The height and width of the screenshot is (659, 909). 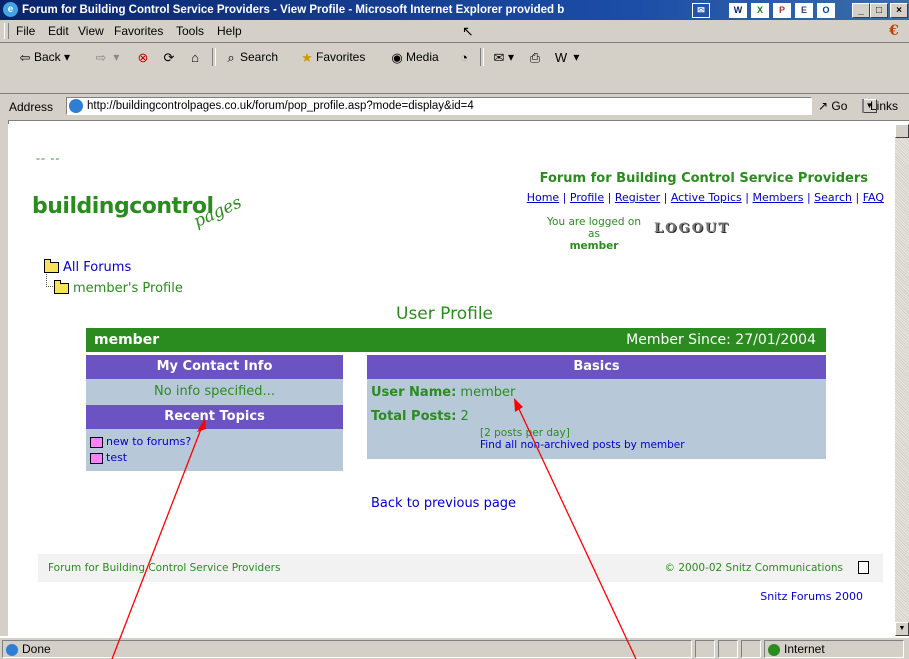 I want to click on print-icon: ⎙, so click(x=535, y=57).